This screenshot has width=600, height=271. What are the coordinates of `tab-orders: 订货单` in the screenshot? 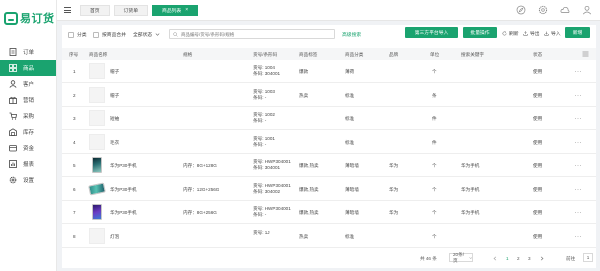 It's located at (131, 10).